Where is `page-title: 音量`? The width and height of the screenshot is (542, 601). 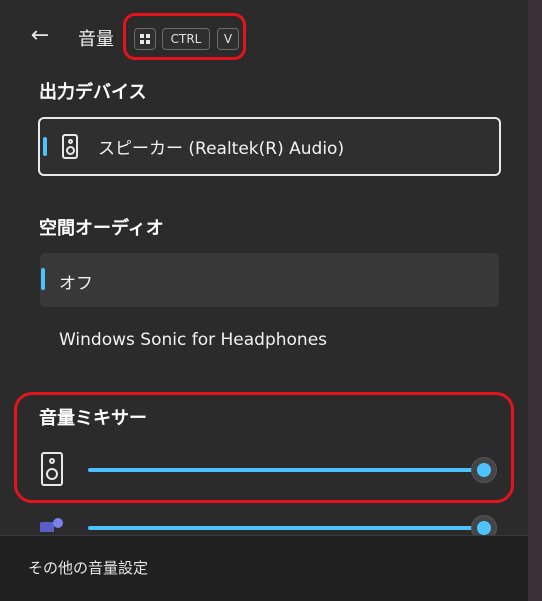 page-title: 音量 is located at coordinates (96, 39).